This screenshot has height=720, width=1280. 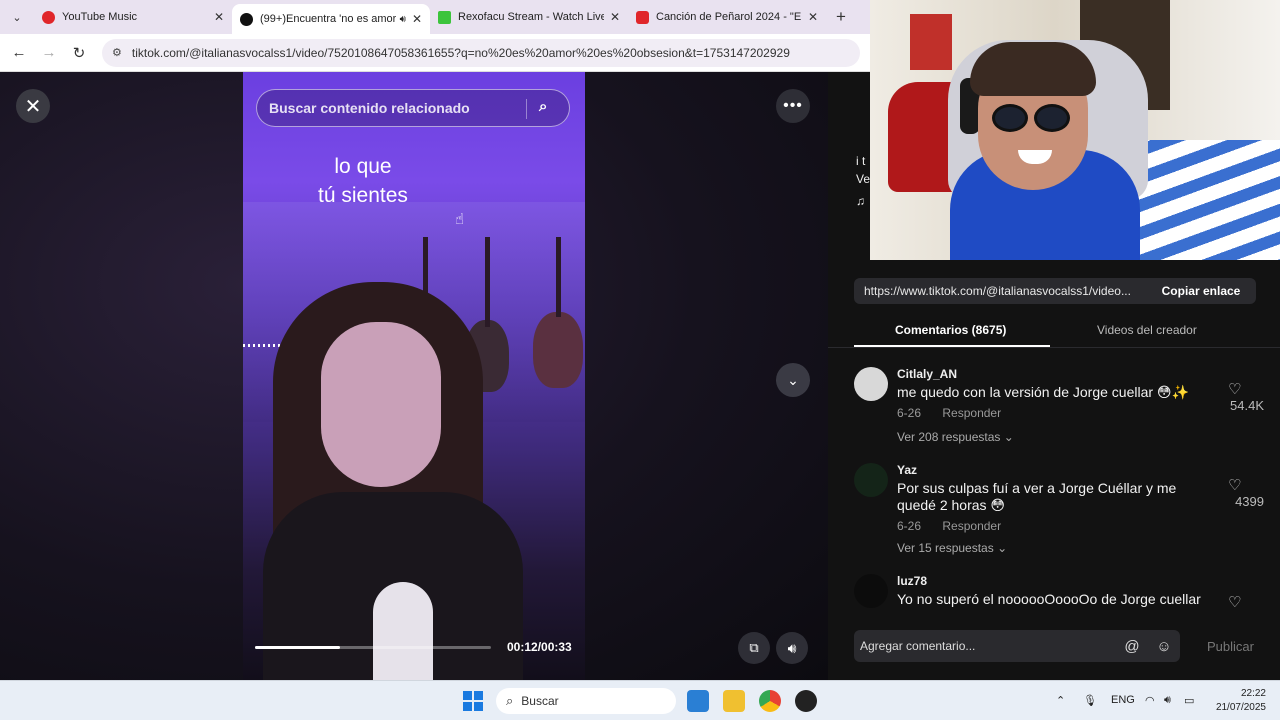 I want to click on tab-creator-videos: Videos del creador, so click(x=1147, y=330).